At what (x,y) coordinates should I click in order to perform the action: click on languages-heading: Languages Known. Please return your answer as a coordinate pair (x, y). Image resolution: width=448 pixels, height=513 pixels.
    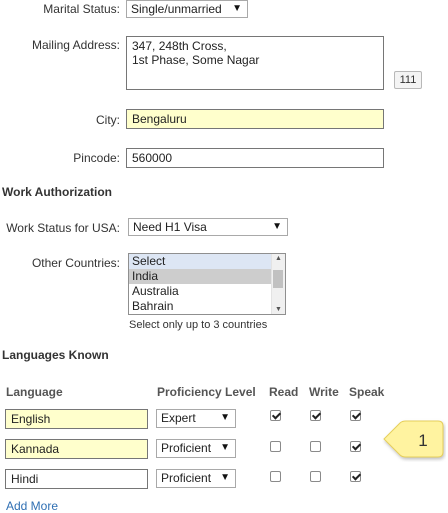
    Looking at the image, I should click on (55, 355).